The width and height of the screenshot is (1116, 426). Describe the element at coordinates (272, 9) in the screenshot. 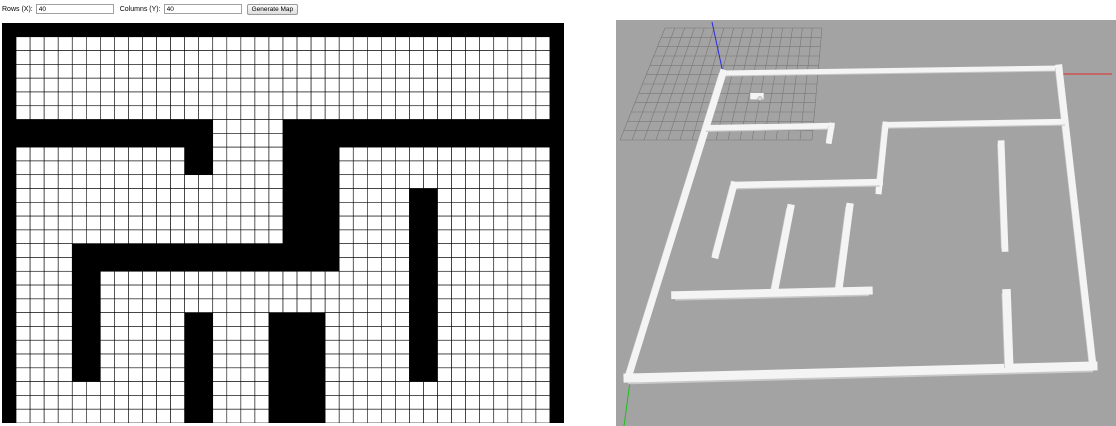

I see `generate-map-button: Generate Map` at that location.